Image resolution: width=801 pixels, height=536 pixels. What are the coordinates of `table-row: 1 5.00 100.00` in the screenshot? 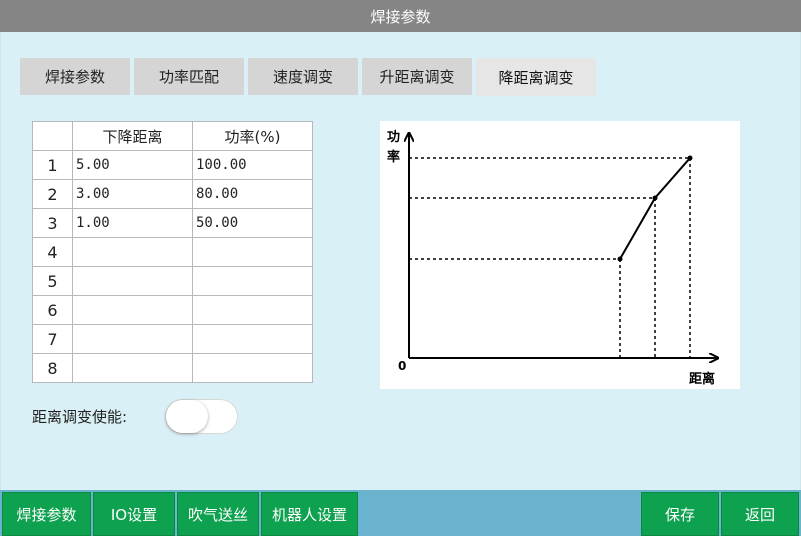 It's located at (172, 165).